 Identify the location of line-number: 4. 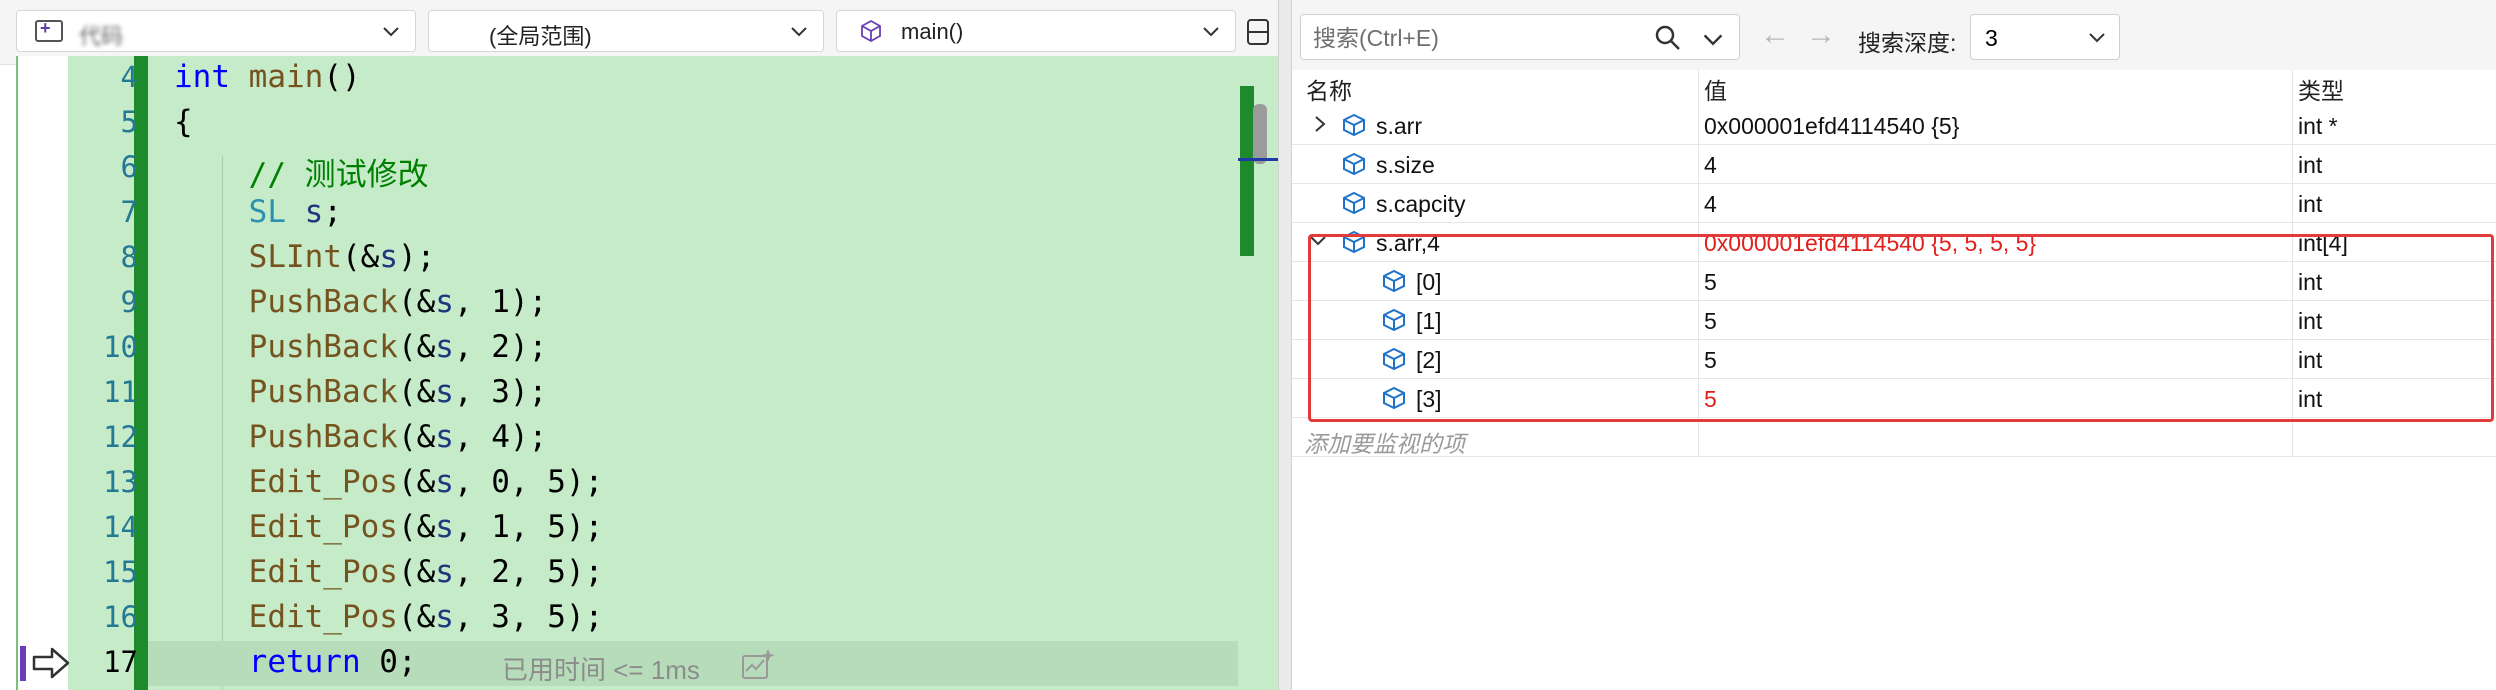
(129, 77).